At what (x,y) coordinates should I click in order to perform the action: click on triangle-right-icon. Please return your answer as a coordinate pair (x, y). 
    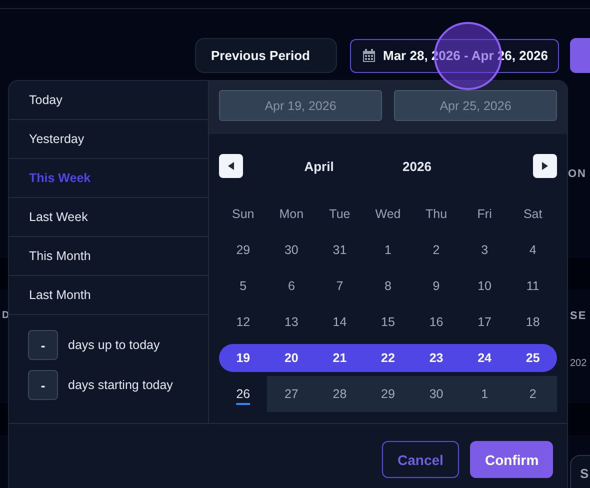
    Looking at the image, I should click on (545, 166).